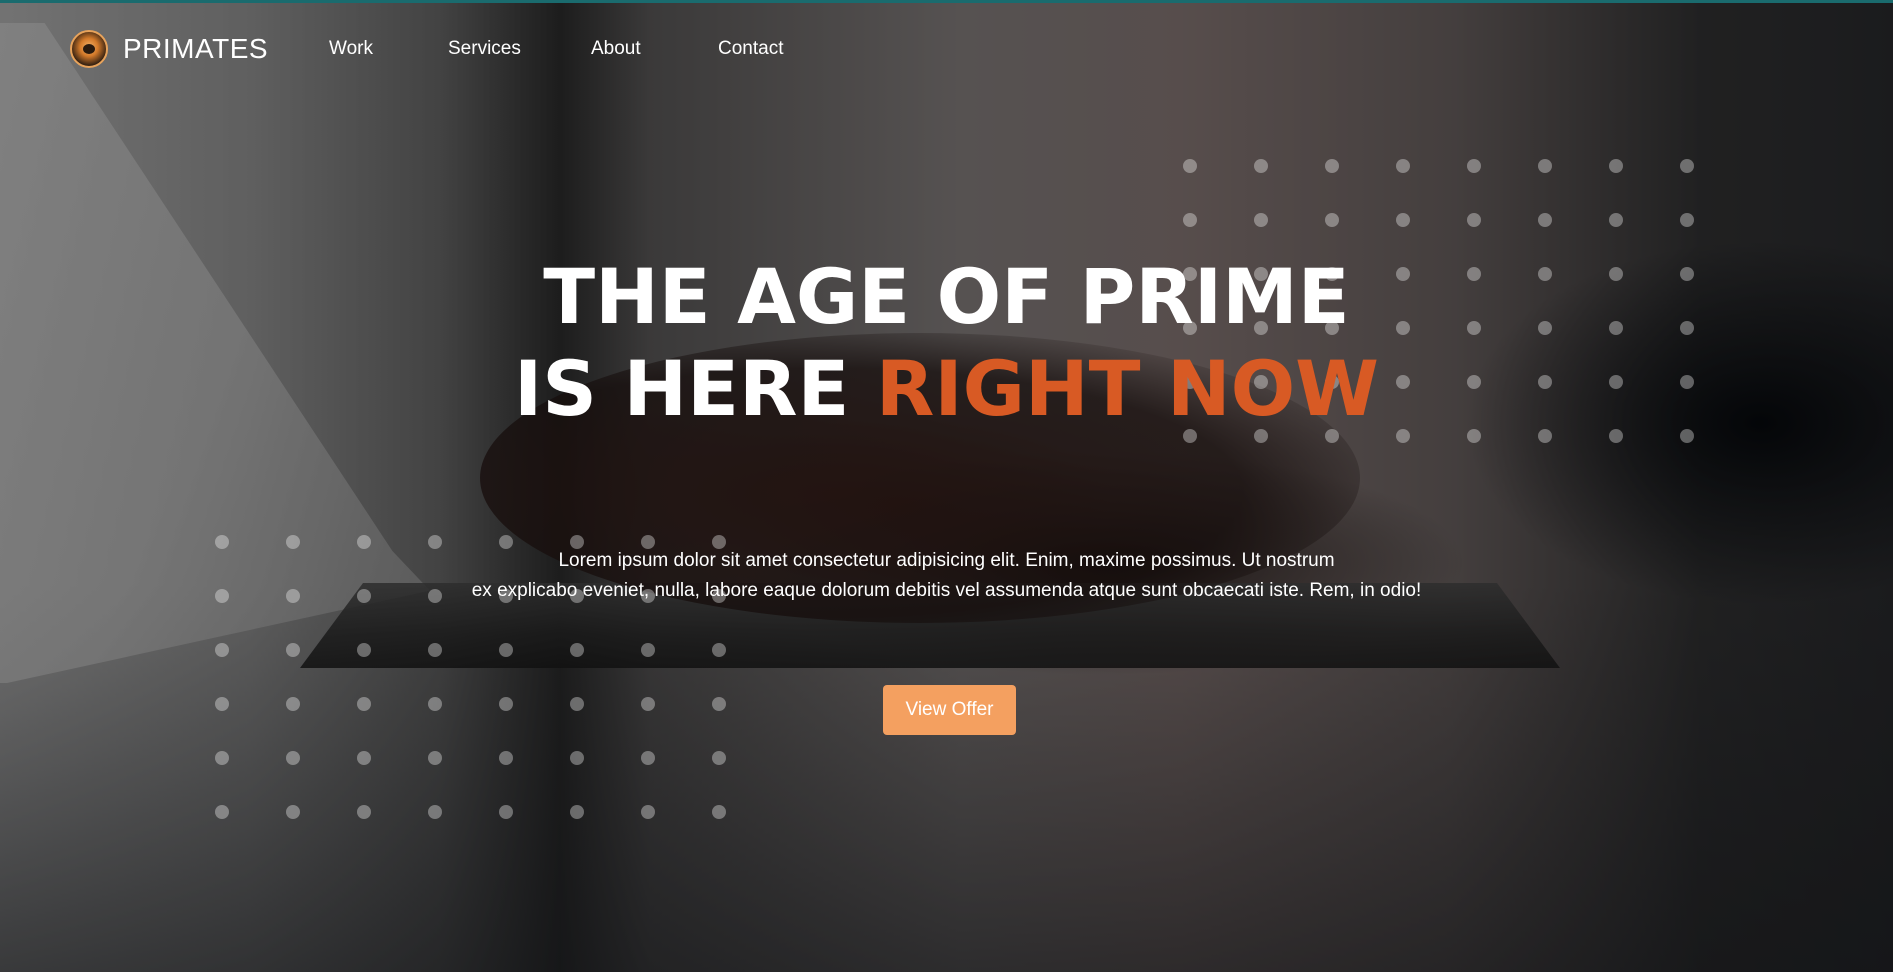 The image size is (1893, 972). Describe the element at coordinates (946, 296) in the screenshot. I see `headline-line-1: THE AGE OF PRIME` at that location.